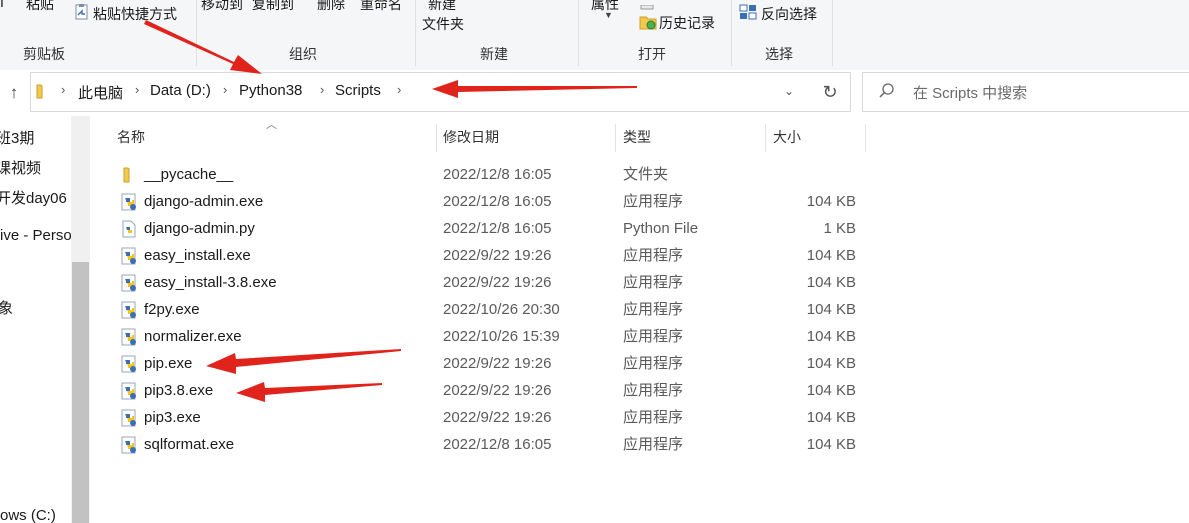 The height and width of the screenshot is (523, 1189). Describe the element at coordinates (779, 54) in the screenshot. I see `group-label-select: 选择` at that location.